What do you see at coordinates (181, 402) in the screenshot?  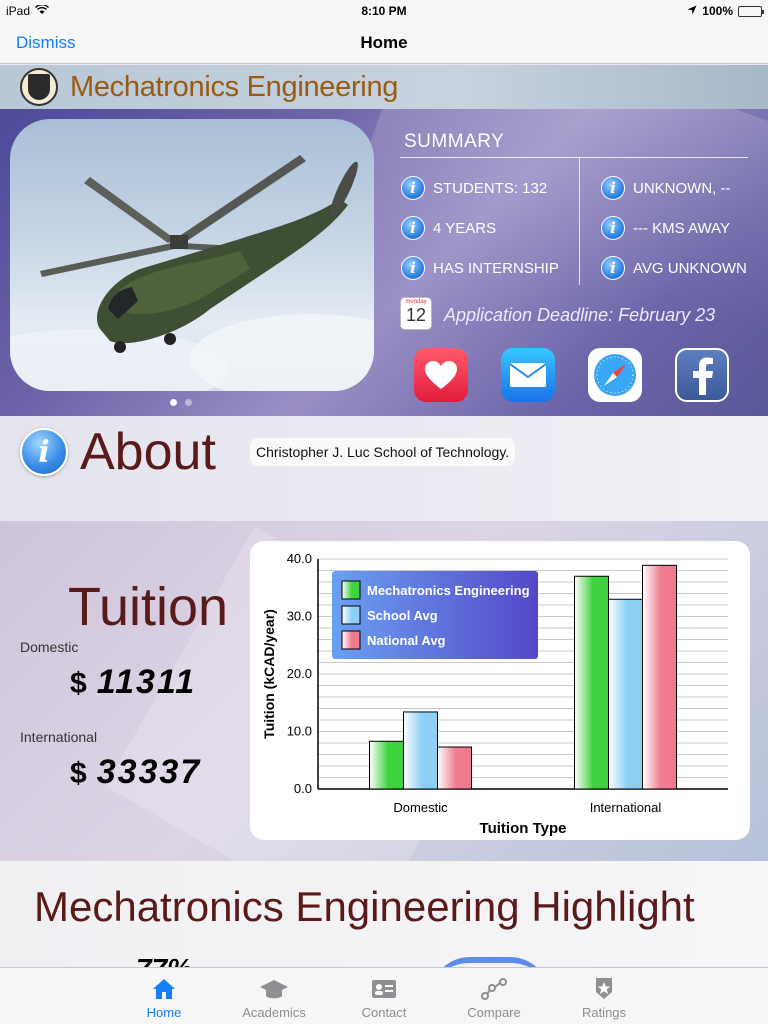 I see `photo-page-indicator` at bounding box center [181, 402].